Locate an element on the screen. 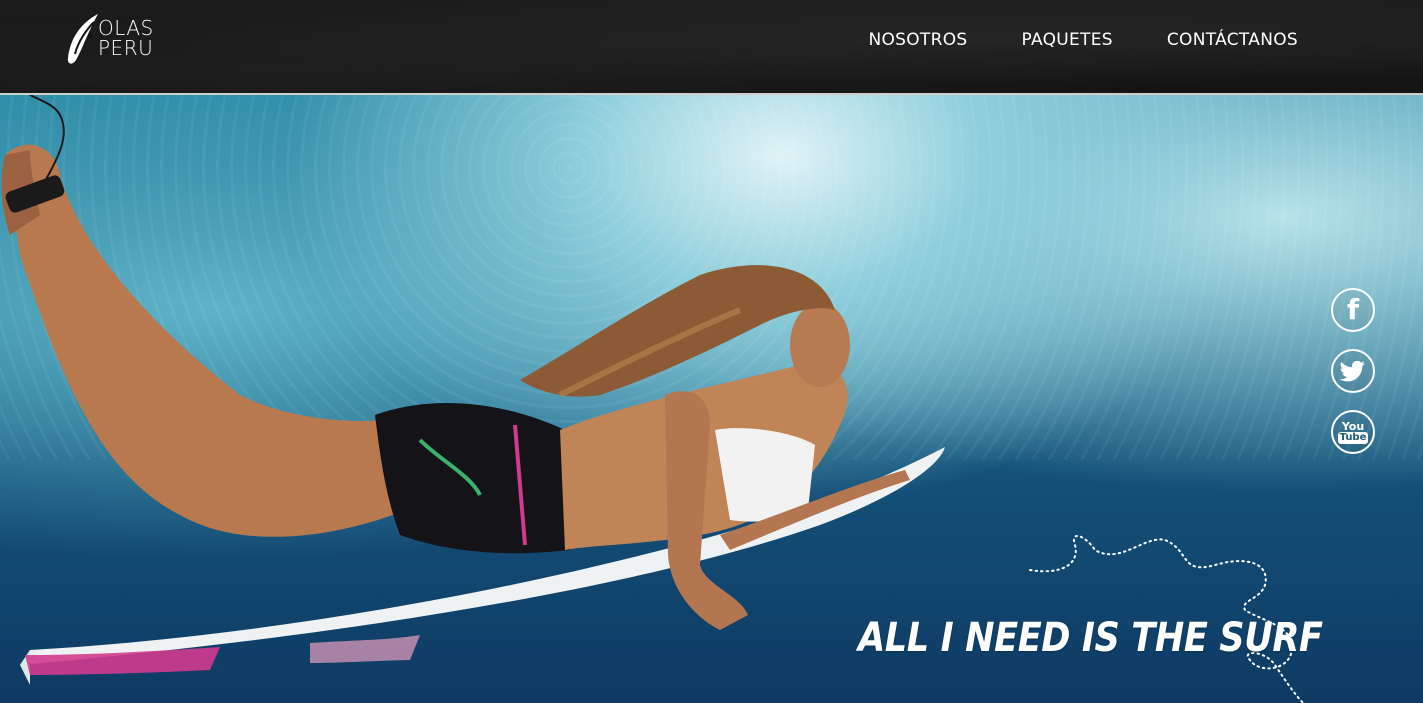 The height and width of the screenshot is (703, 1423). youtube-icon-bottom: Tube is located at coordinates (1353, 437).